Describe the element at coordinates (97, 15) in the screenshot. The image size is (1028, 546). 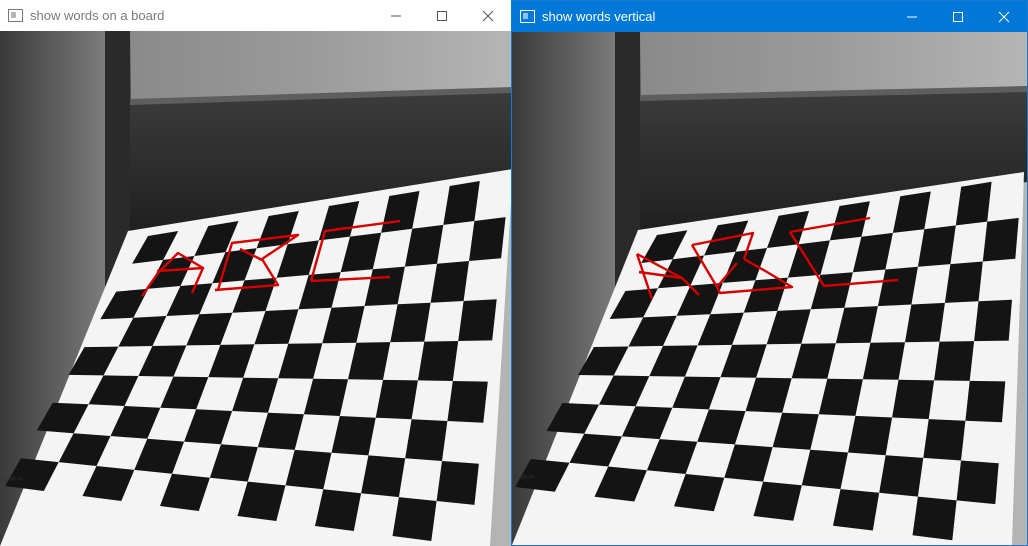
I see `window-title: show words on a board` at that location.